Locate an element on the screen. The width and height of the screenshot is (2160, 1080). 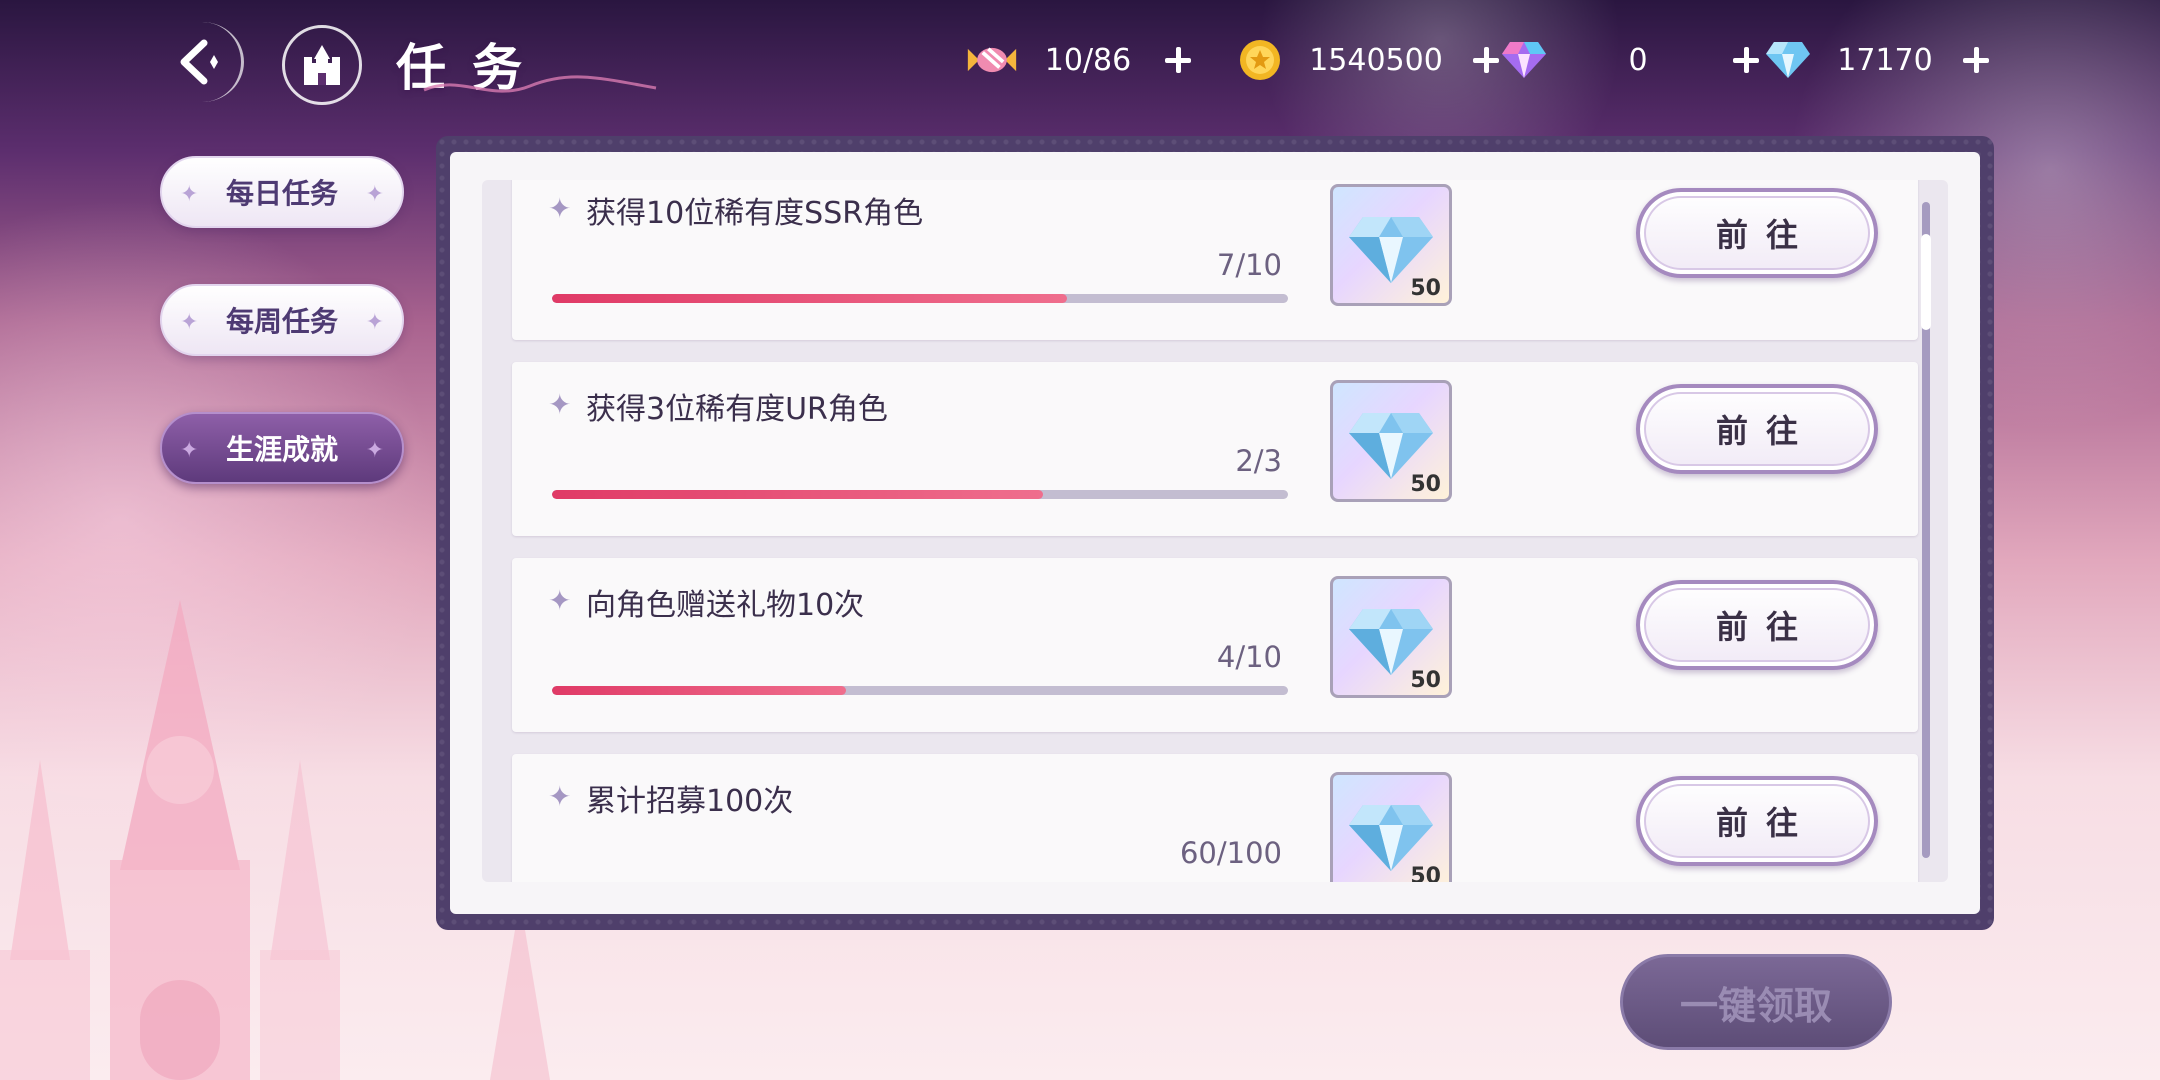
tab-daily-tasks: ✦ 每日任务 ✦ is located at coordinates (282, 192).